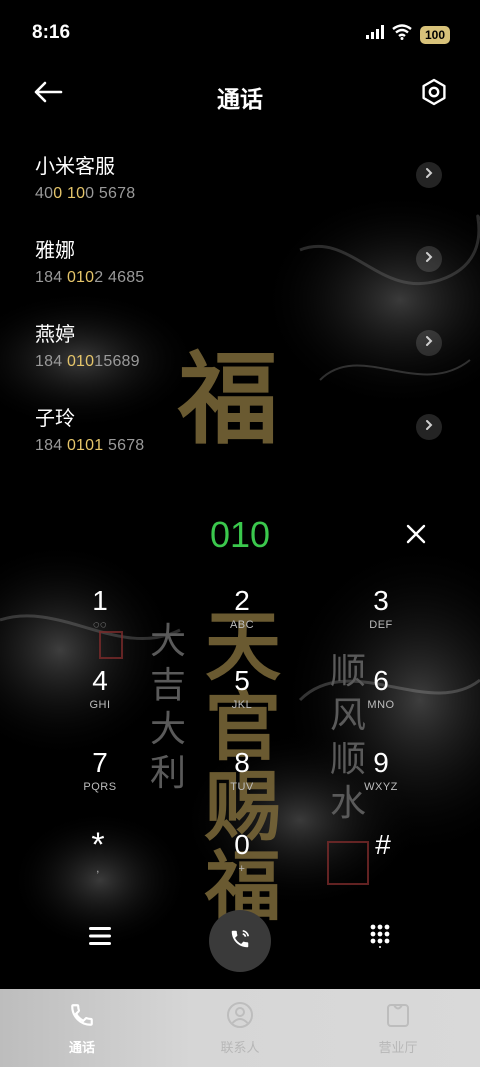 The width and height of the screenshot is (480, 1067). I want to click on nav-item-calls: 通话, so click(82, 1028).